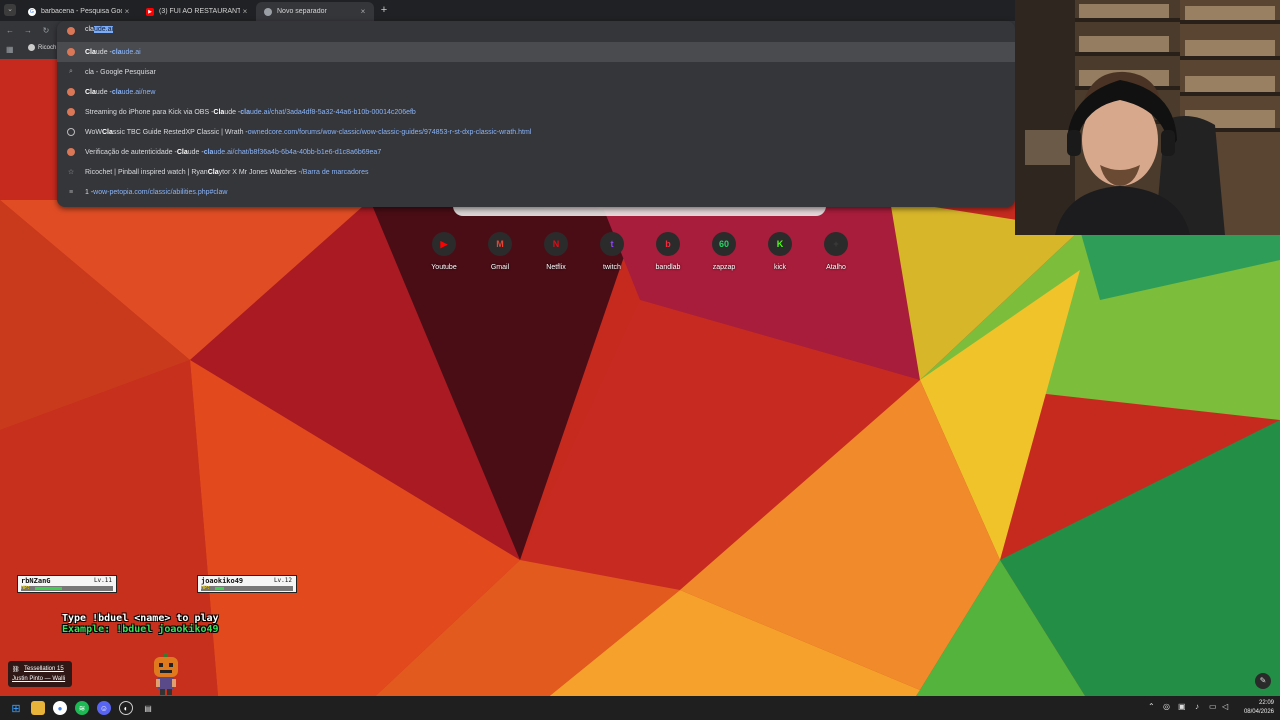 The image size is (1280, 720). I want to click on player-name: rbNZanG, so click(36, 581).